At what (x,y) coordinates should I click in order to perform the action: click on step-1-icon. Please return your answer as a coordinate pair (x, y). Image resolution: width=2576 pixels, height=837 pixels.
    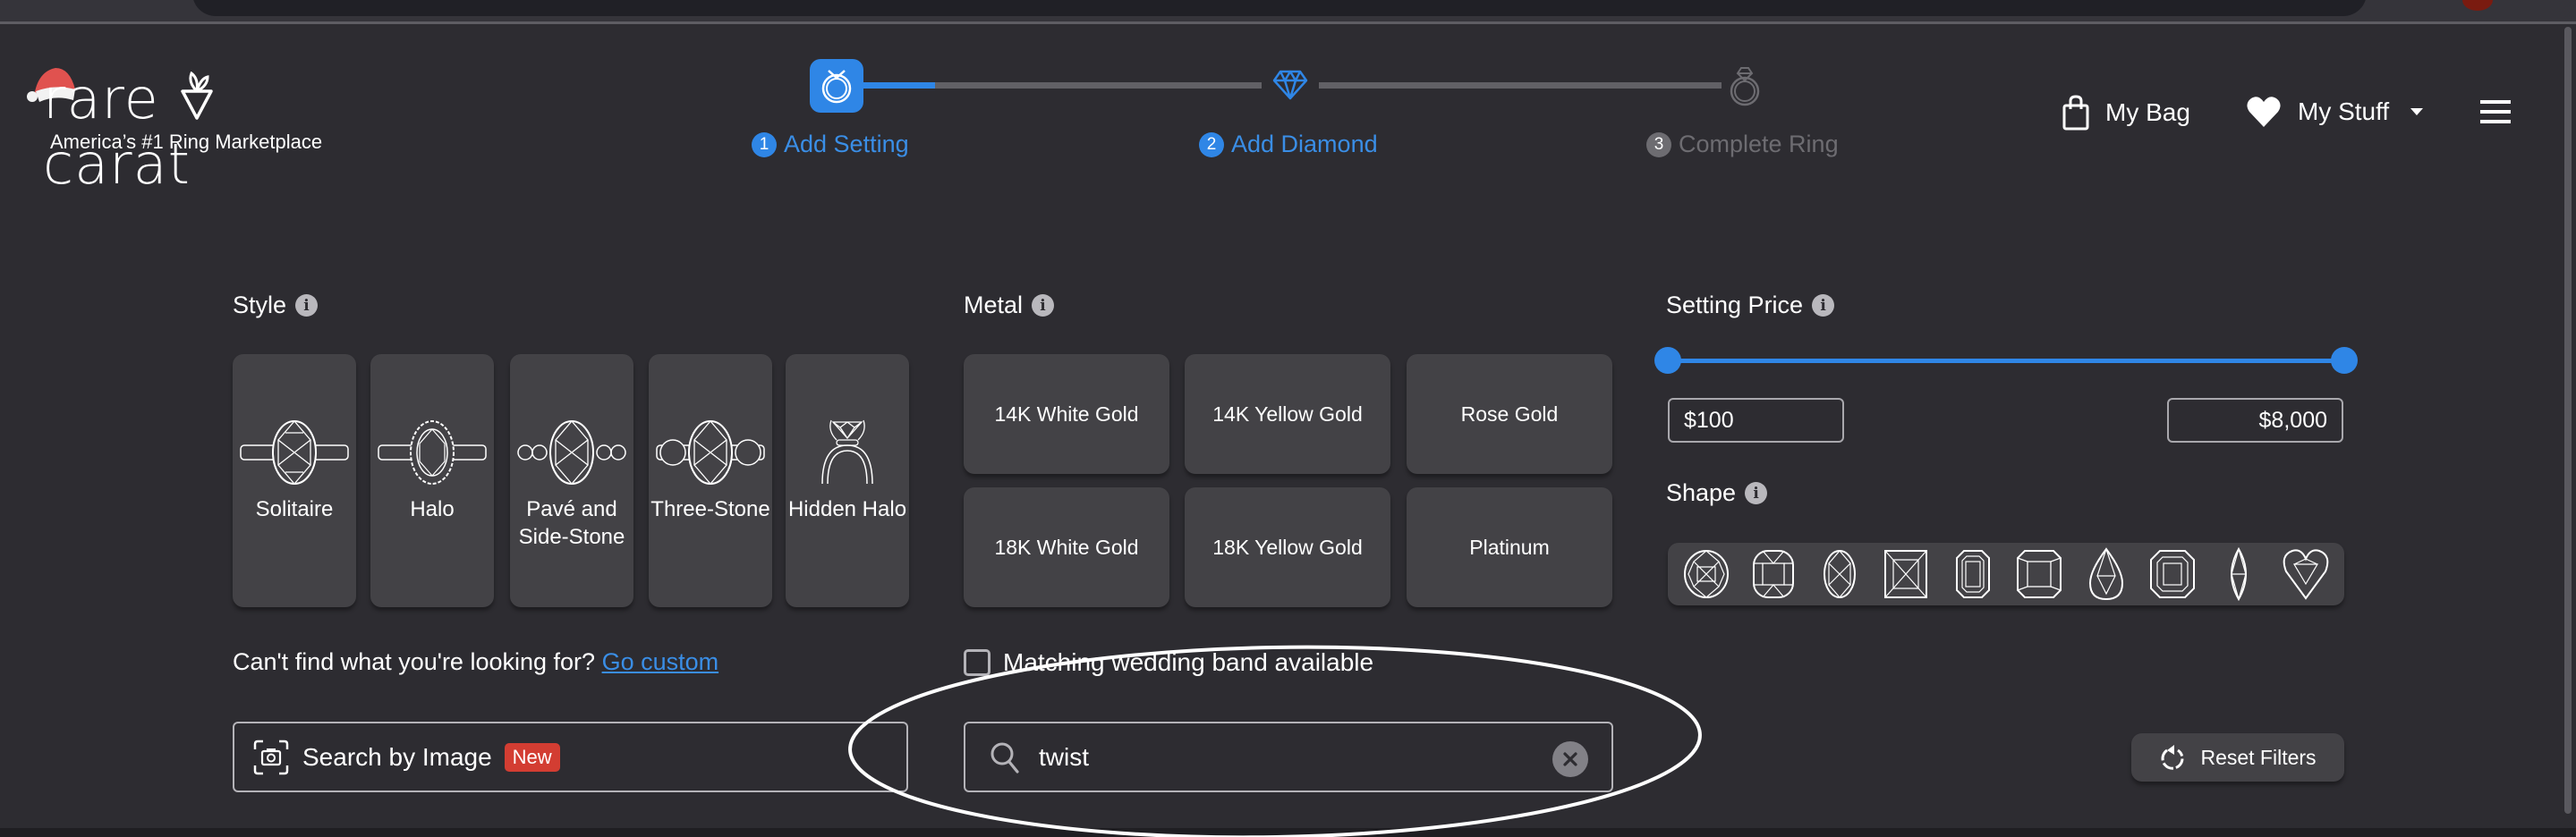
    Looking at the image, I should click on (836, 86).